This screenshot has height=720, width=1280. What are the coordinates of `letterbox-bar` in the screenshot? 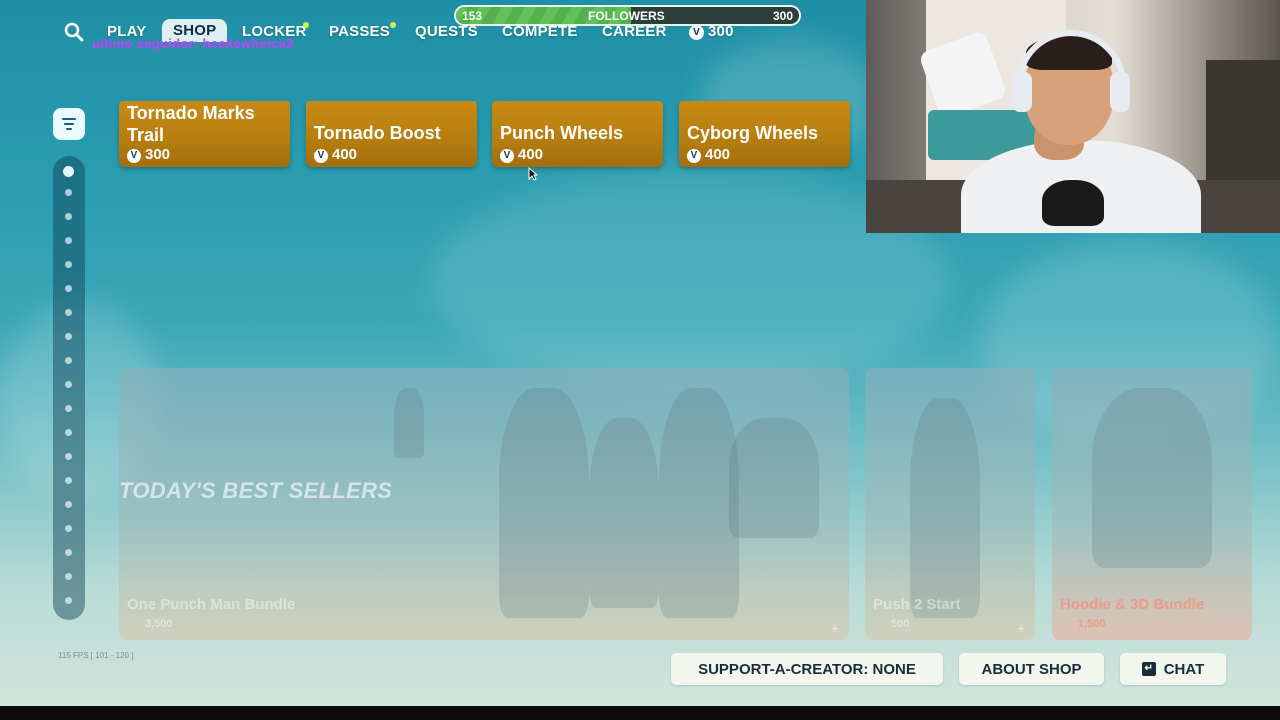 It's located at (640, 713).